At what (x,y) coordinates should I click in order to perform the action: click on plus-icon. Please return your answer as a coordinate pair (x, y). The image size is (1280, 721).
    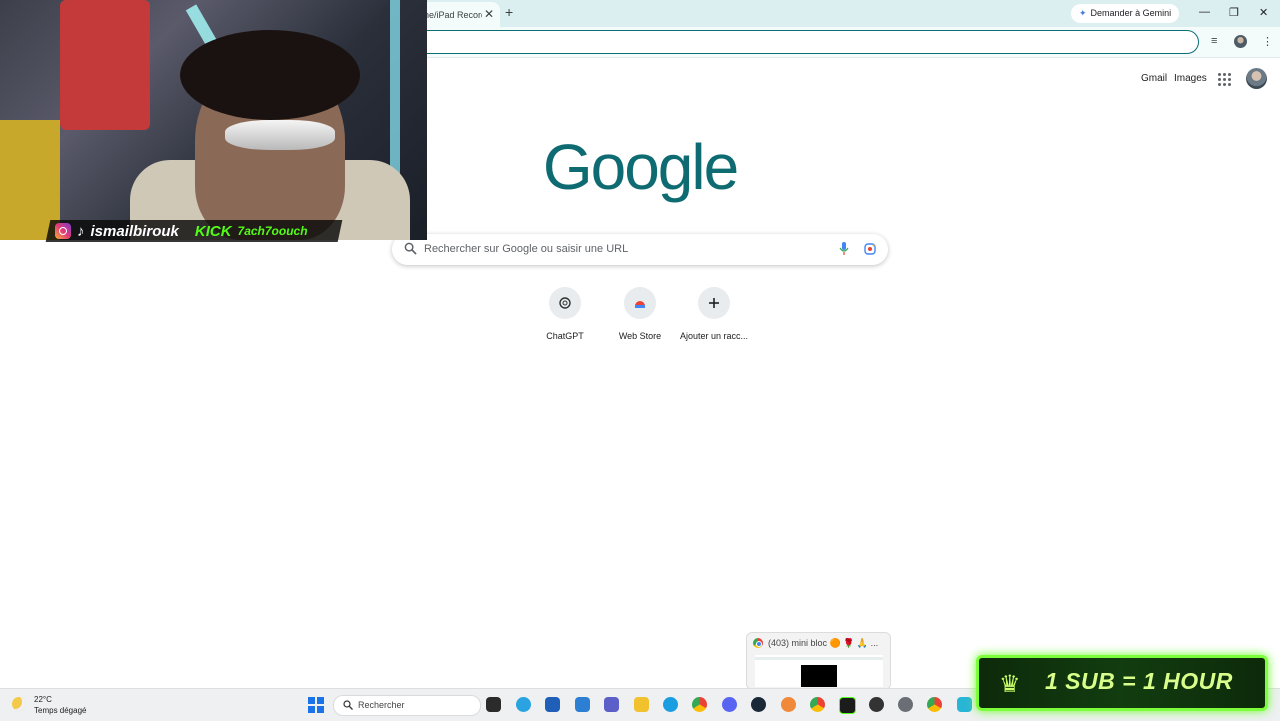
    Looking at the image, I should click on (714, 303).